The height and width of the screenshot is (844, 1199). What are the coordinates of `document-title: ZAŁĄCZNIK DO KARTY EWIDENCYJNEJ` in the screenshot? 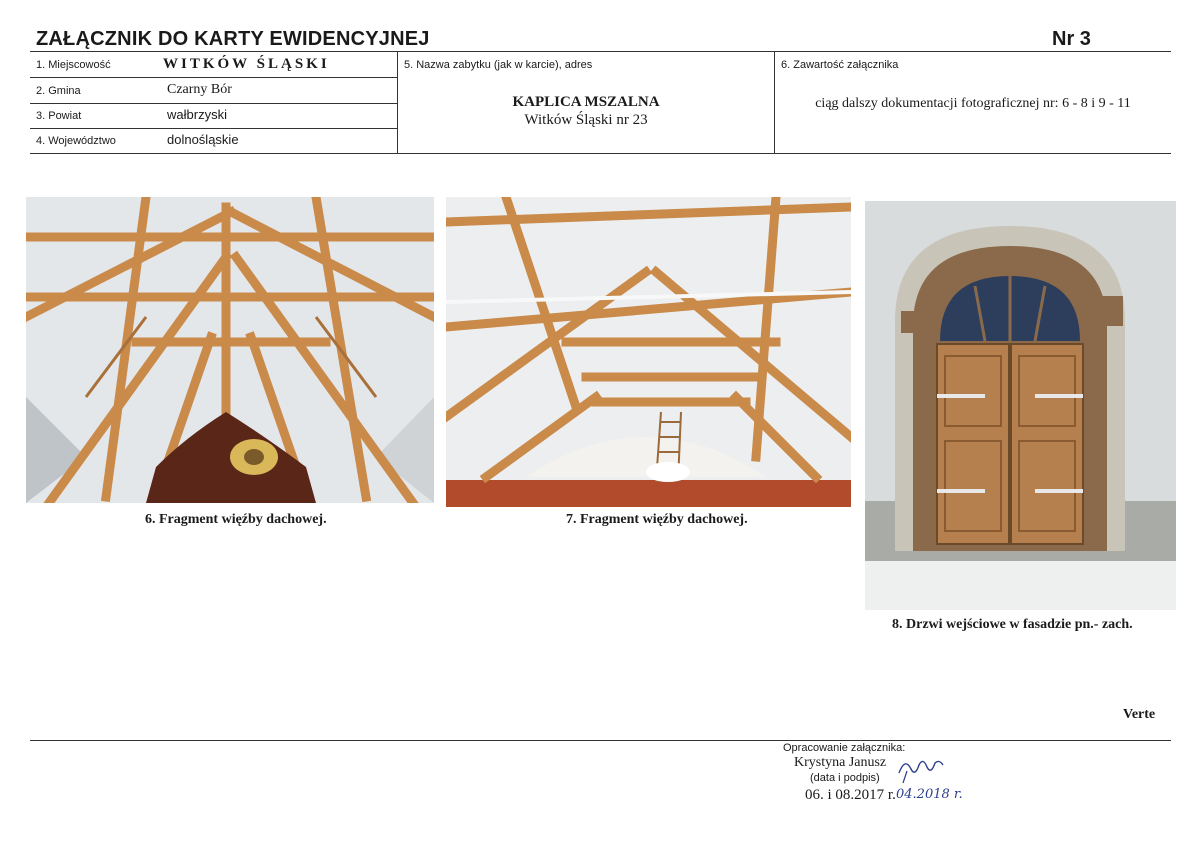 It's located at (233, 39).